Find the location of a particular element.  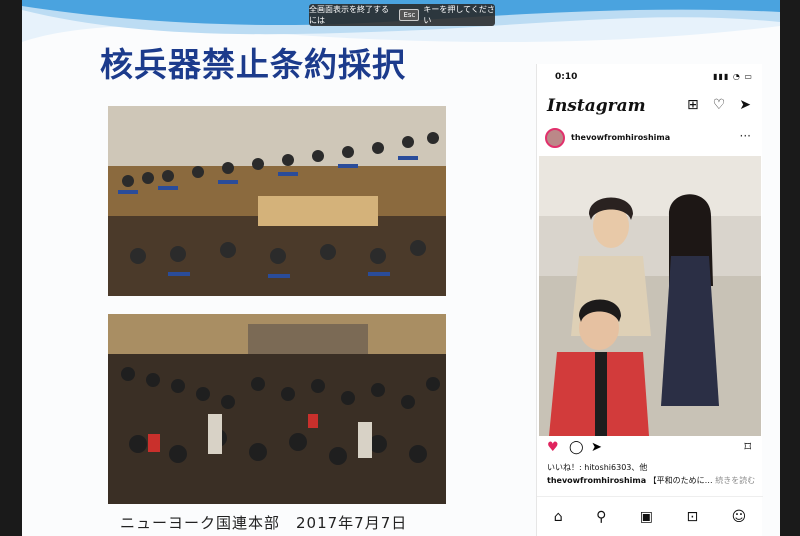

post-caption: thevowfromhiroshima 【平和のために… 続きを読む is located at coordinates (651, 480).